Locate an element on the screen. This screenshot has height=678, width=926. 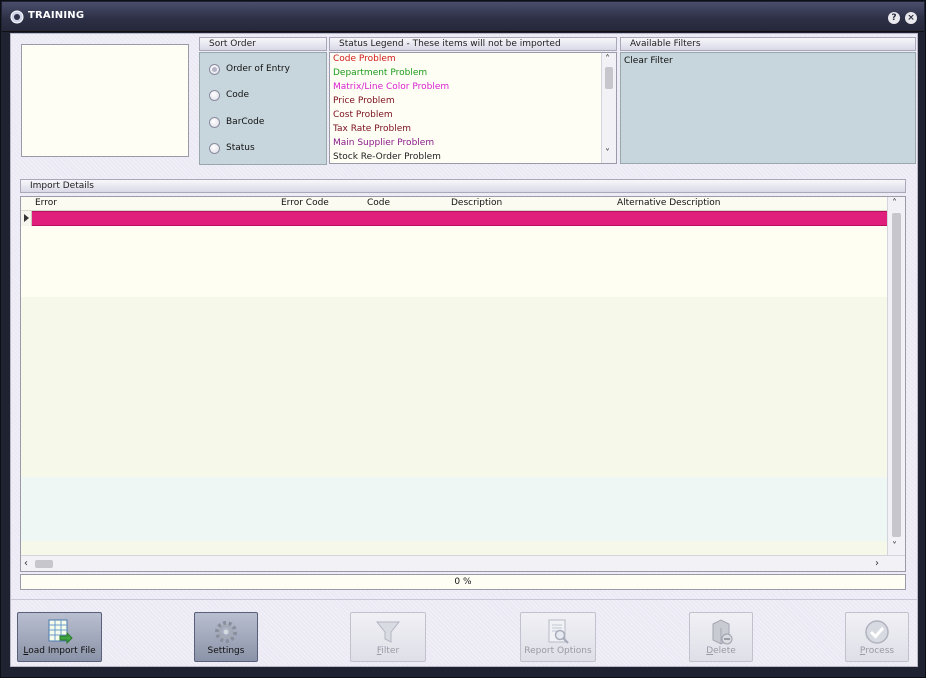
sort-option-order-of-entry: Order of Entry is located at coordinates (249, 69).